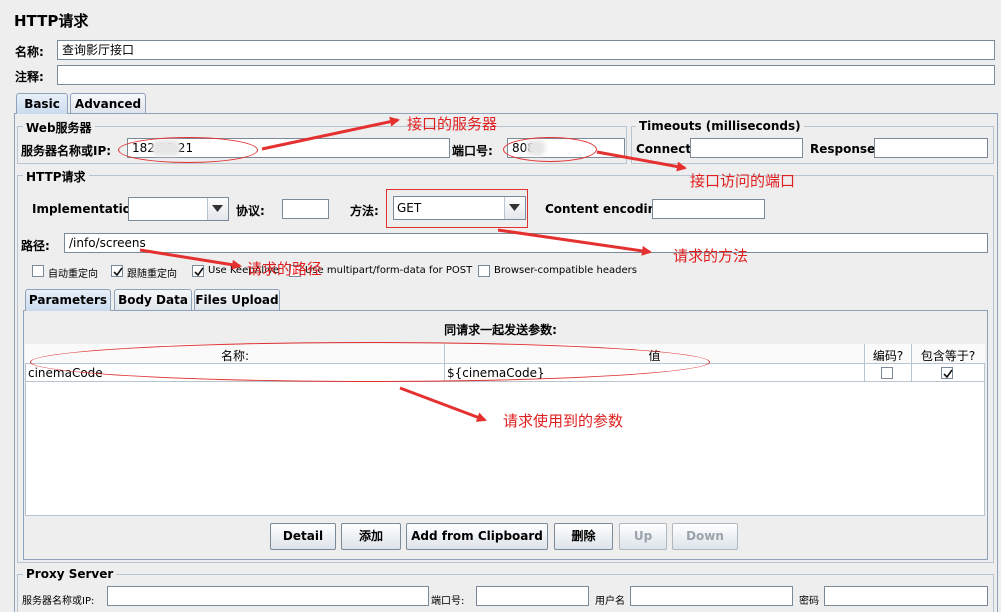  Describe the element at coordinates (108, 103) in the screenshot. I see `tab-advanced: Advanced` at that location.